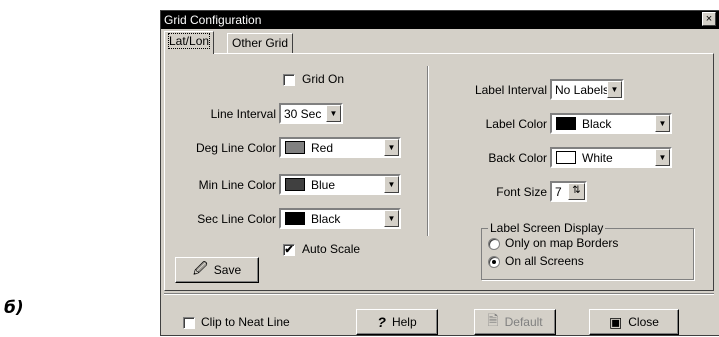 The height and width of the screenshot is (337, 719). I want to click on save-button: 🖉 Save, so click(217, 270).